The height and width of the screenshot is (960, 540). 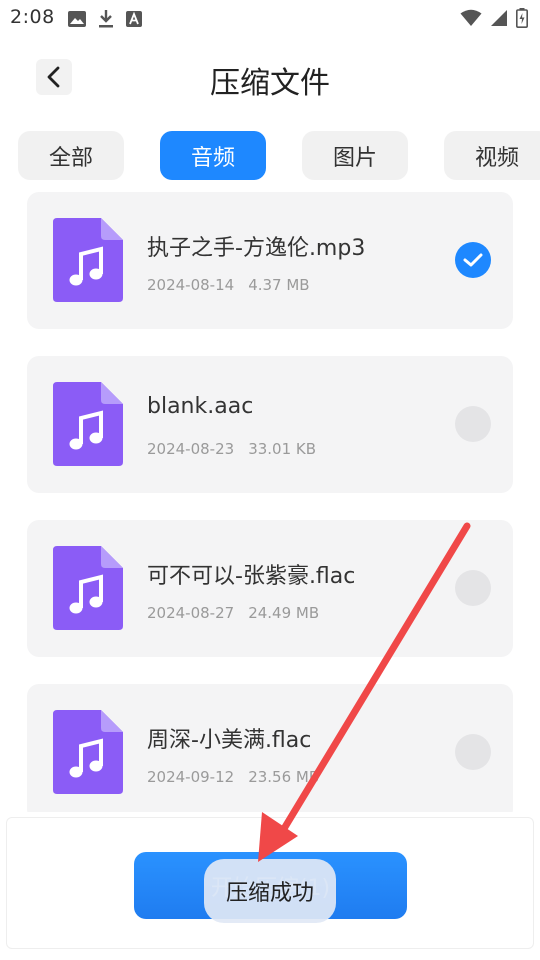 What do you see at coordinates (522, 18) in the screenshot?
I see `battery-icon` at bounding box center [522, 18].